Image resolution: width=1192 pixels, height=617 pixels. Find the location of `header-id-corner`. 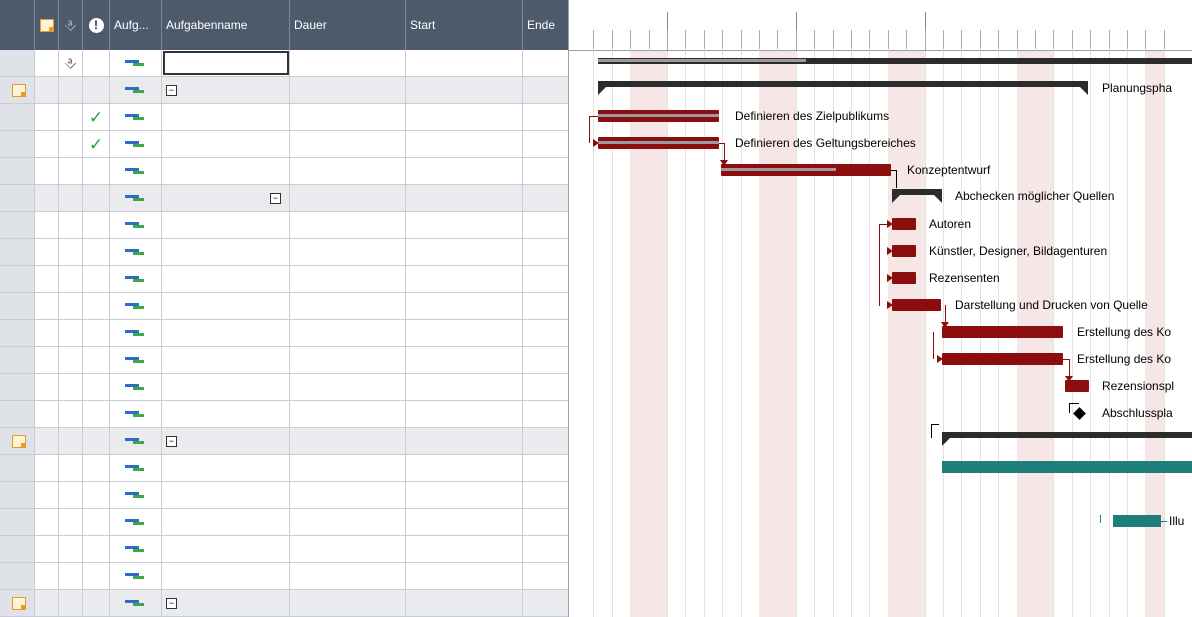

header-id-corner is located at coordinates (17, 25).